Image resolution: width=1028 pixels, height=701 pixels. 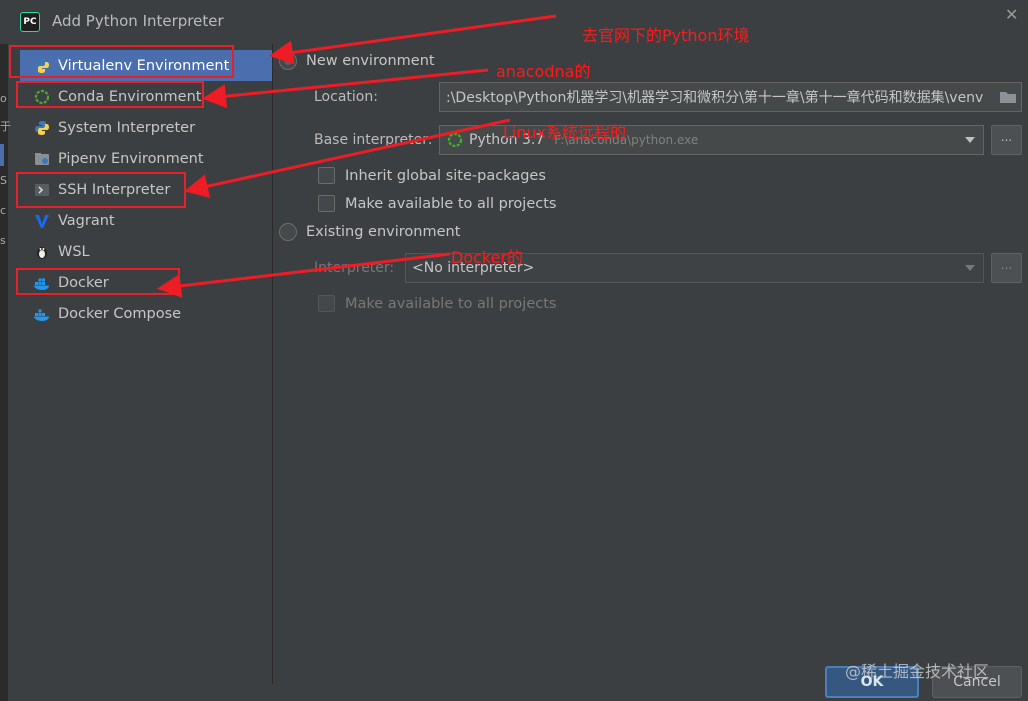 I want to click on python-icon, so click(x=42, y=128).